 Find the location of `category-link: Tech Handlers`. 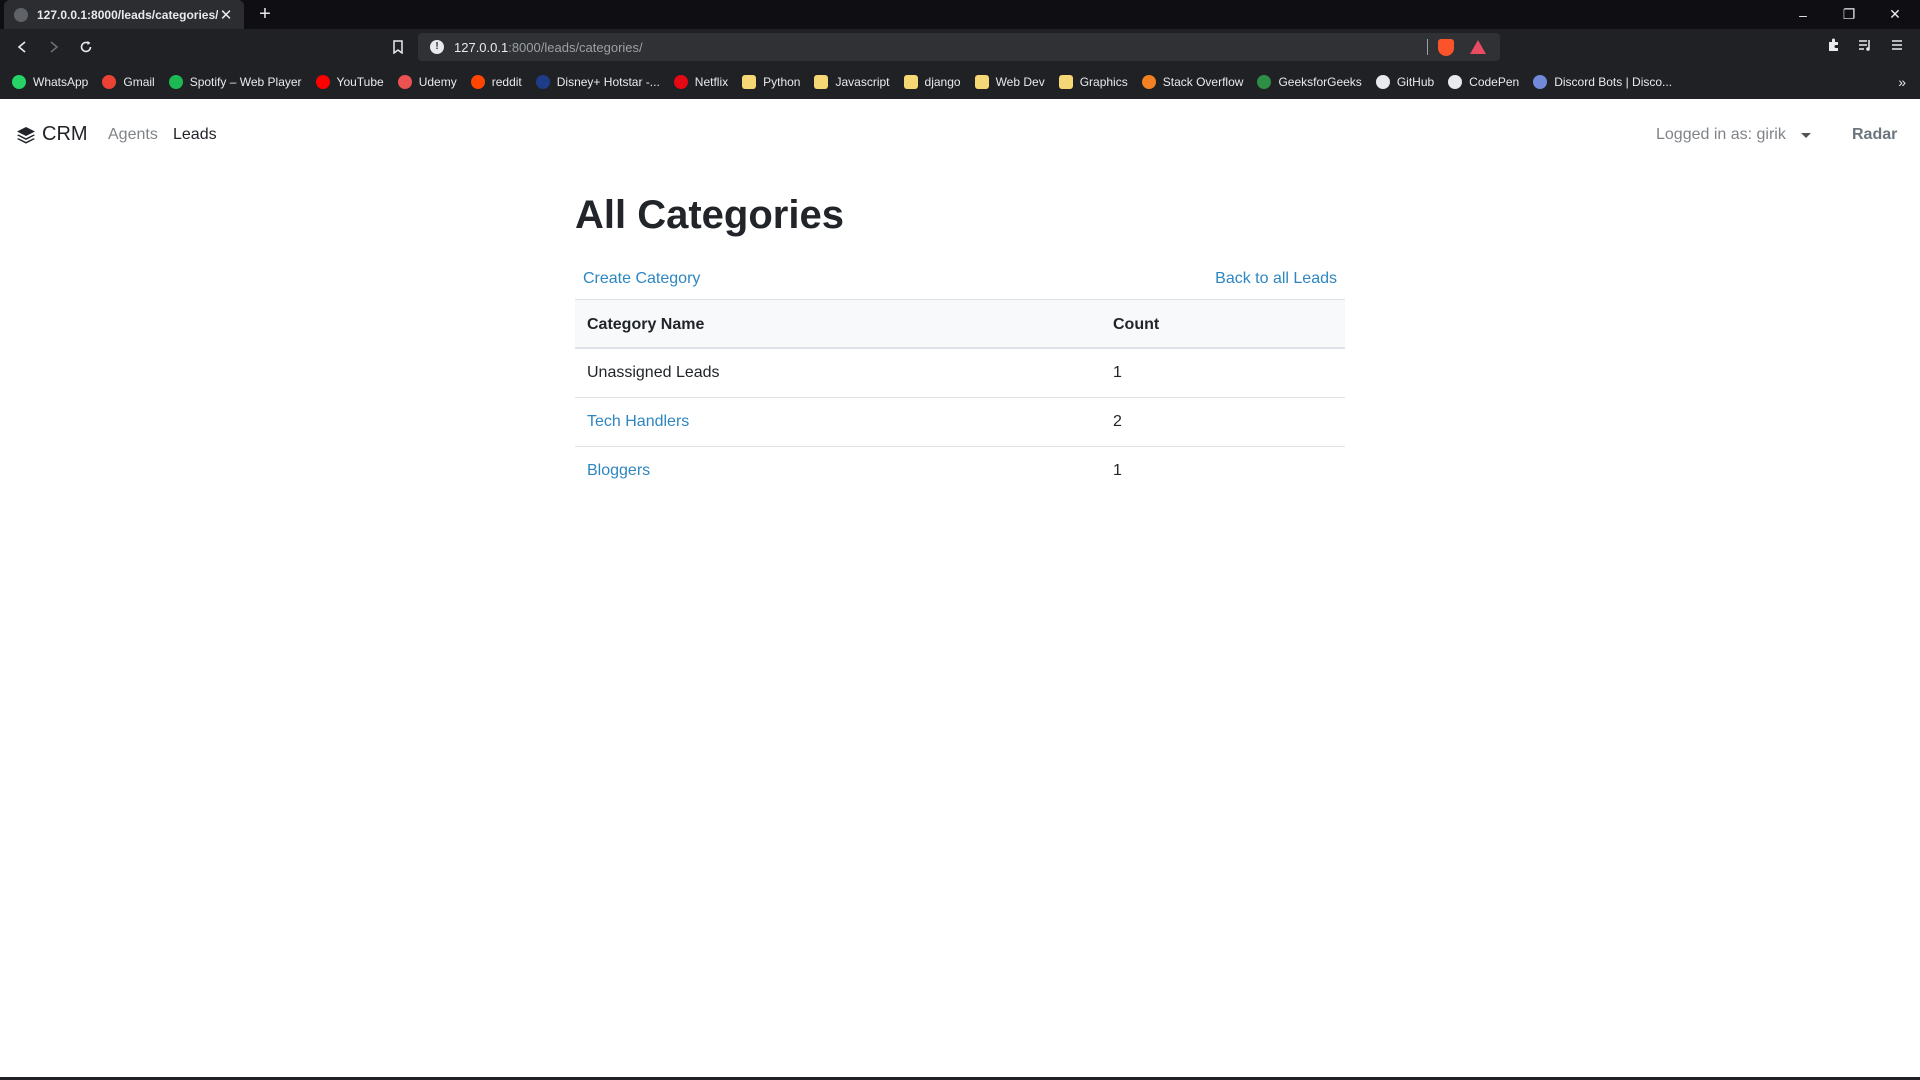

category-link: Tech Handlers is located at coordinates (638, 422).